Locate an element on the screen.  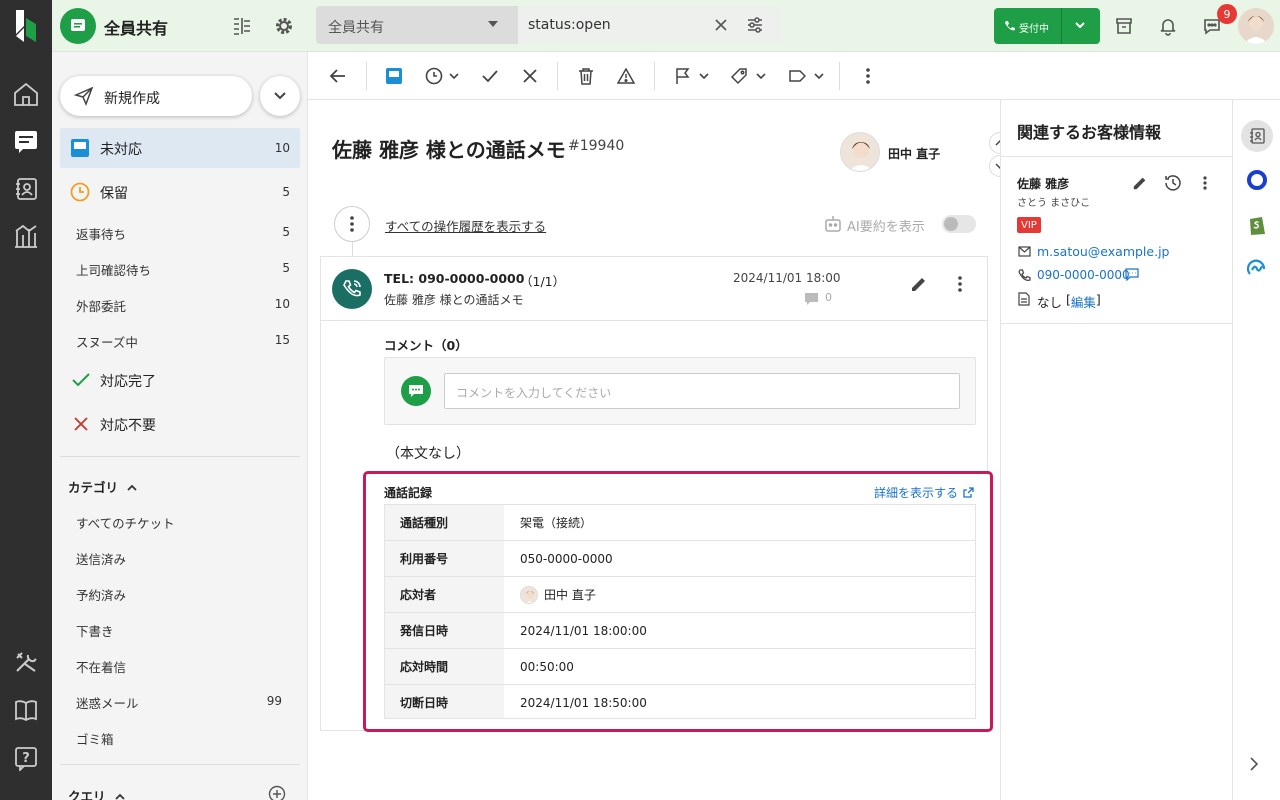
note-edit-link: 編集 is located at coordinates (1083, 301).